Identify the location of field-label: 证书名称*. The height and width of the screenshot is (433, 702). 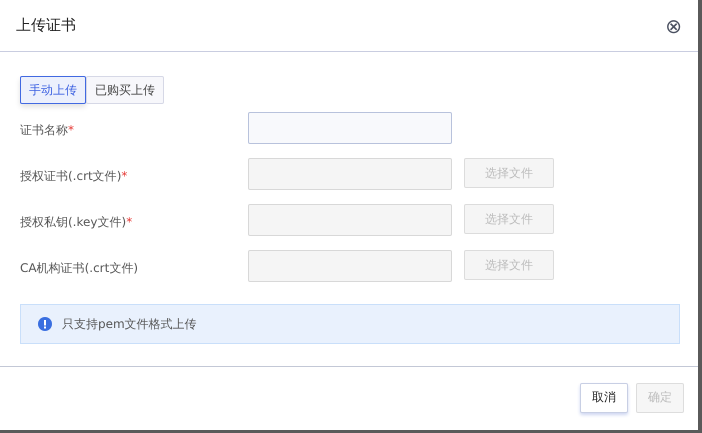
(47, 130).